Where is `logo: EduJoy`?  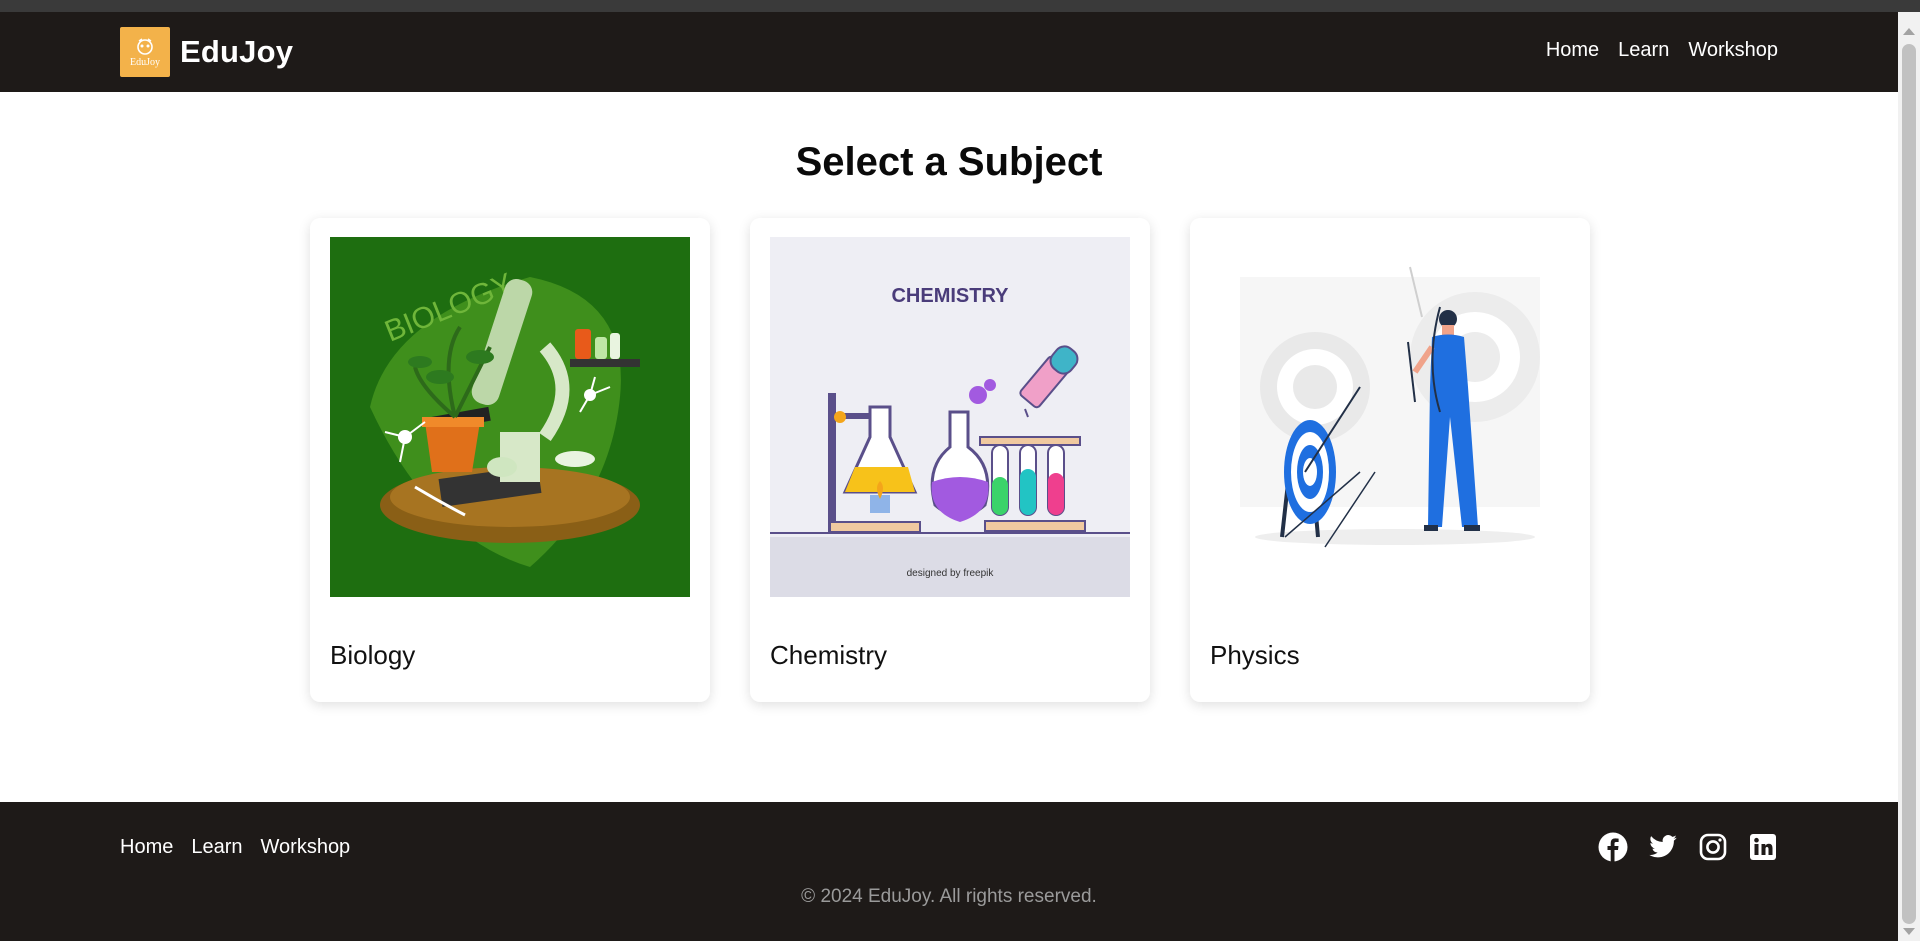
logo: EduJoy is located at coordinates (145, 52).